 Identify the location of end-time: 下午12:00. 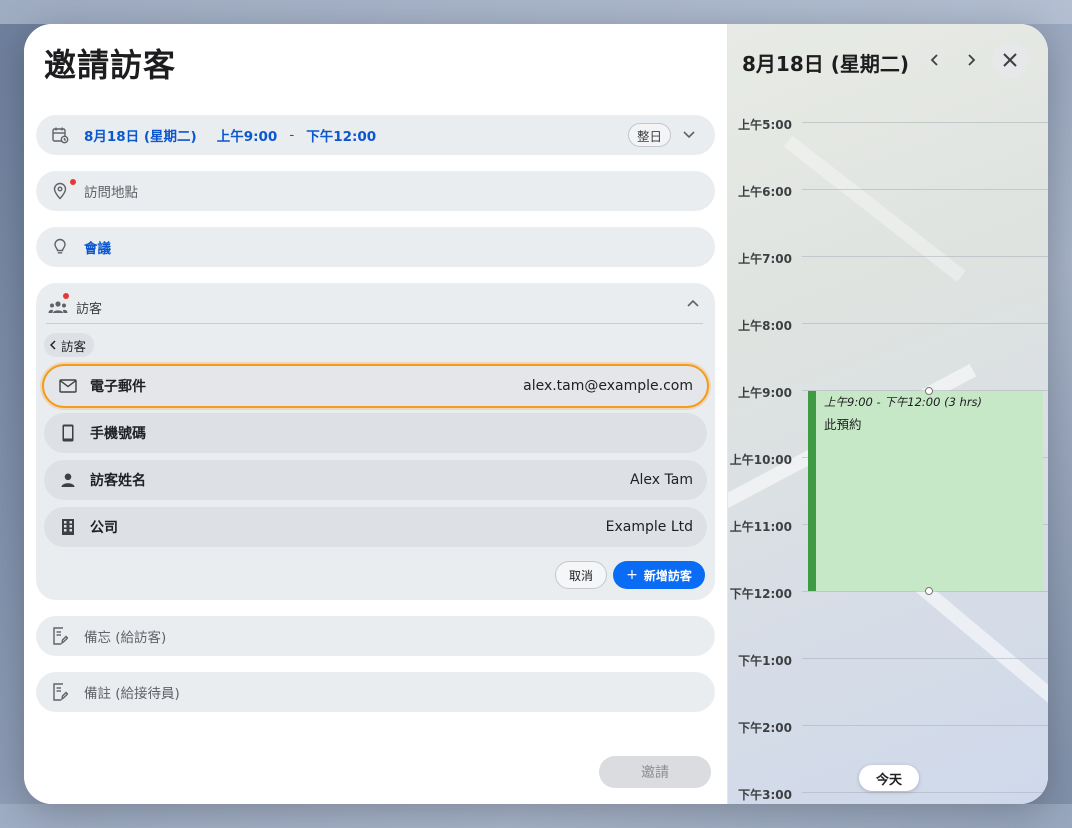
(341, 135).